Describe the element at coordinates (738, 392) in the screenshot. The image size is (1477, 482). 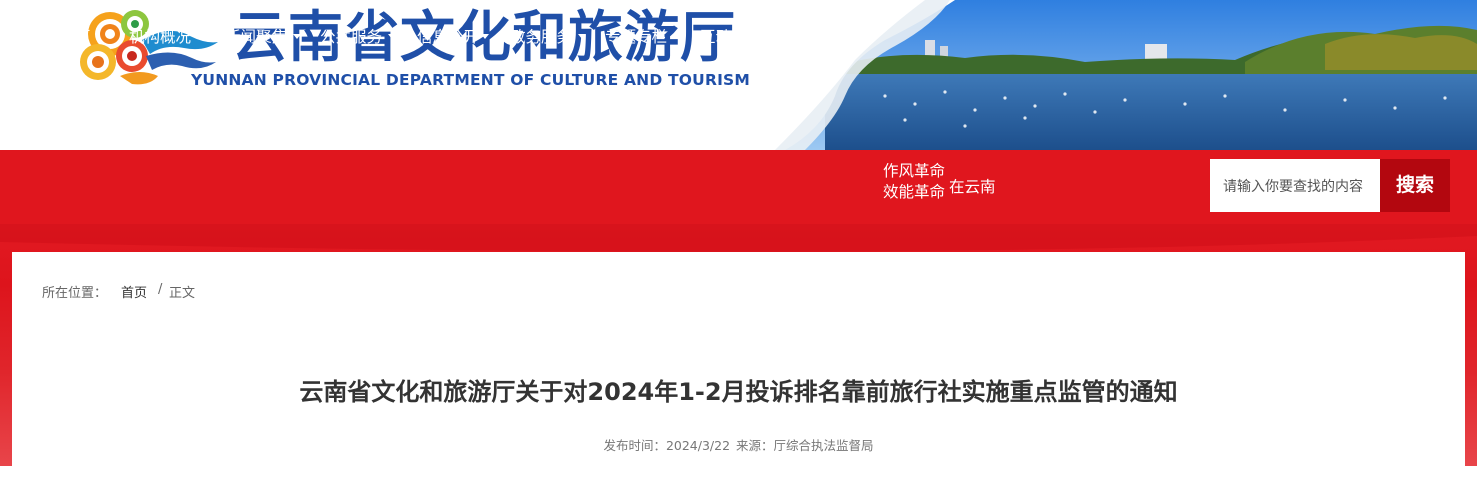
I see `article-title: 云南省文化和旅游厅关于对2024年1-2月投诉排名靠前旅行社实施重点监管的通知` at that location.